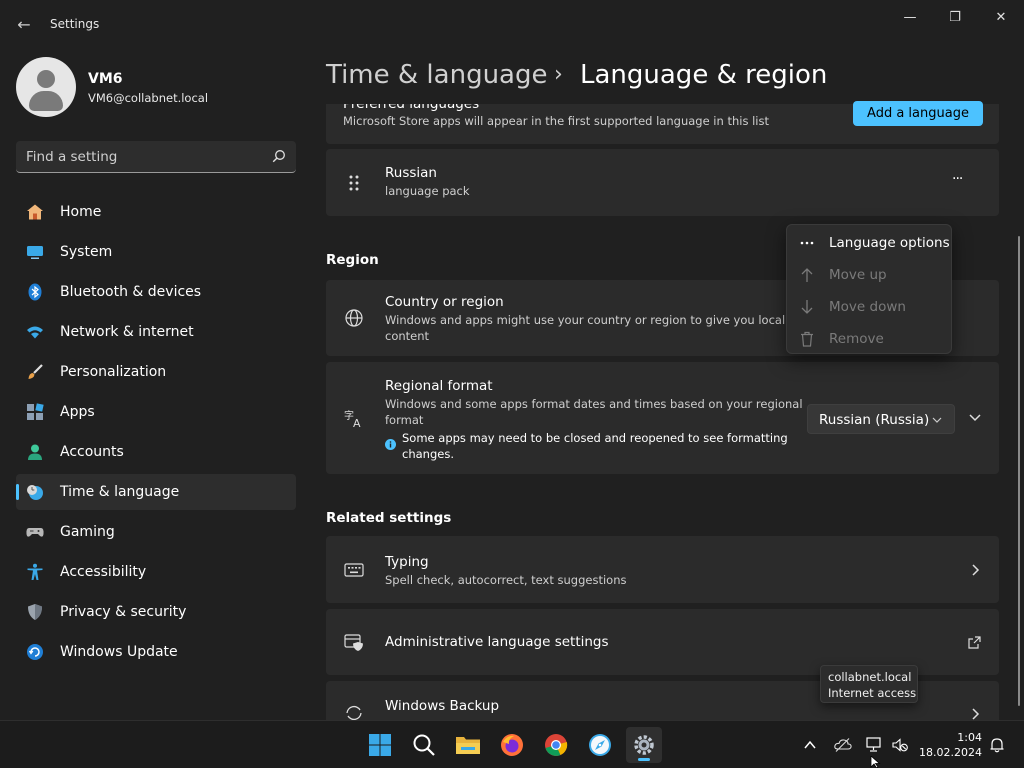  What do you see at coordinates (390, 444) in the screenshot?
I see `info-icon` at bounding box center [390, 444].